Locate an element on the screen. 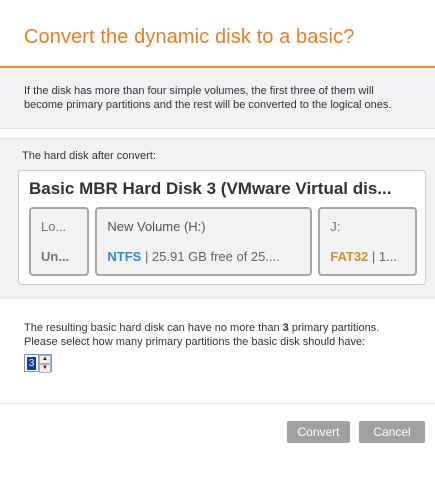  primary-partitions-stepper: 3 ▲ ▼ is located at coordinates (38, 363).